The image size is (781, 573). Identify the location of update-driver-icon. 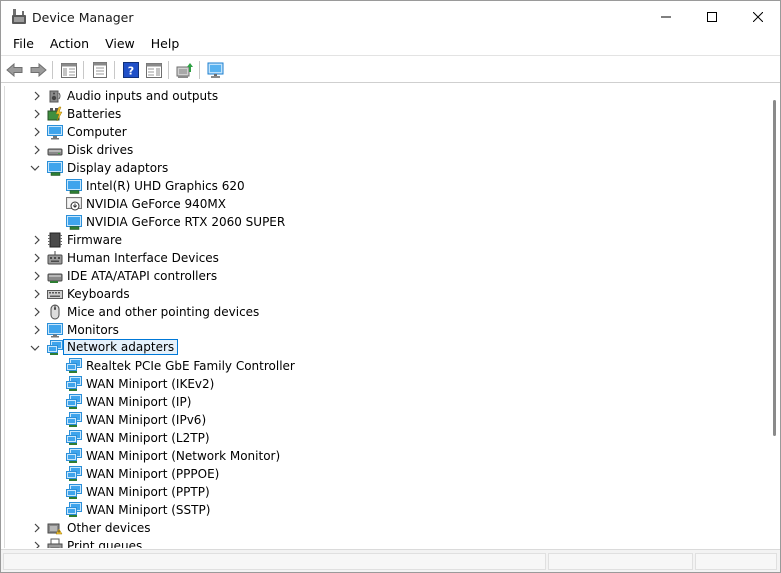
(184, 70).